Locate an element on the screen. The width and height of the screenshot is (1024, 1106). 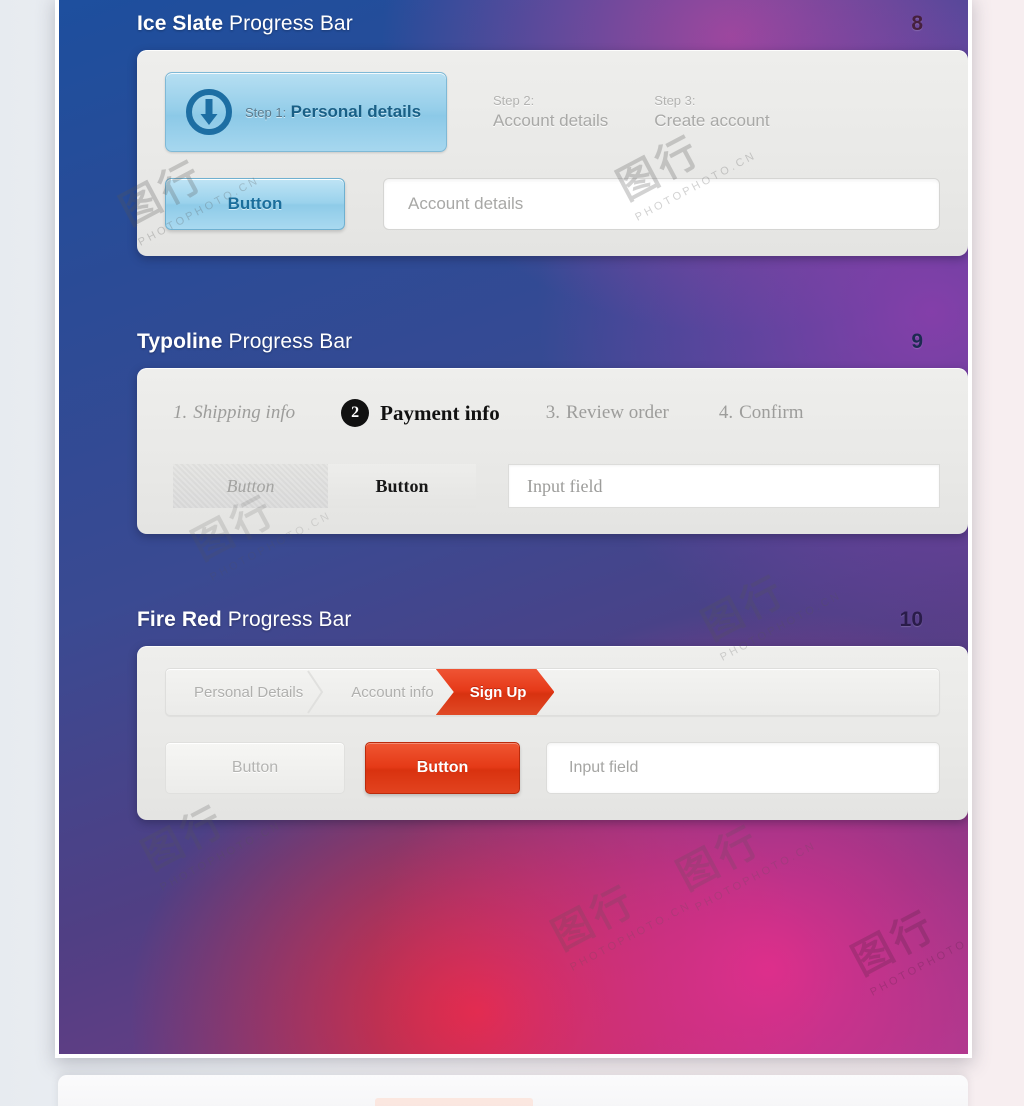
step-text-personal-details: Step 1: Personal details is located at coordinates (333, 112).